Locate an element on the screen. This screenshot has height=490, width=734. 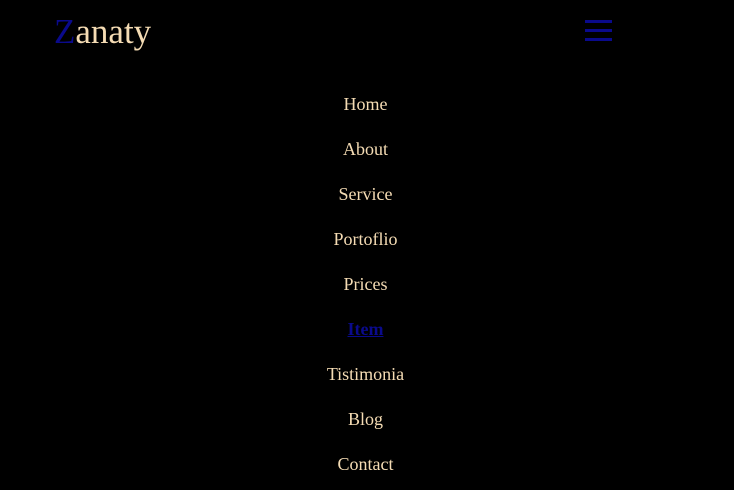
nav-link-about: About is located at coordinates (365, 149).